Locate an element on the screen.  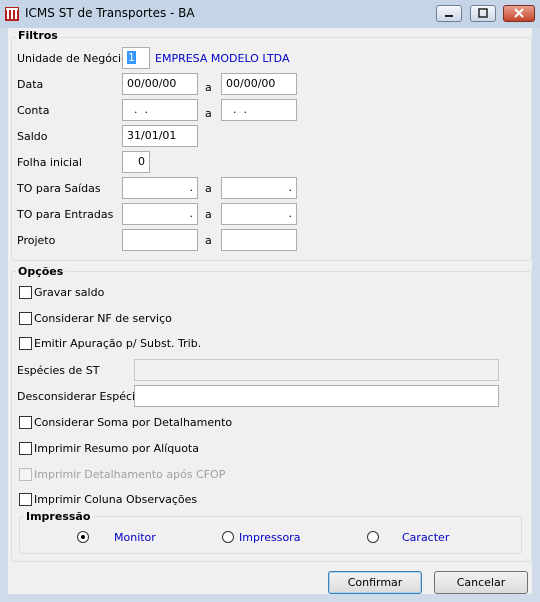
projeto-to-input is located at coordinates (259, 240).